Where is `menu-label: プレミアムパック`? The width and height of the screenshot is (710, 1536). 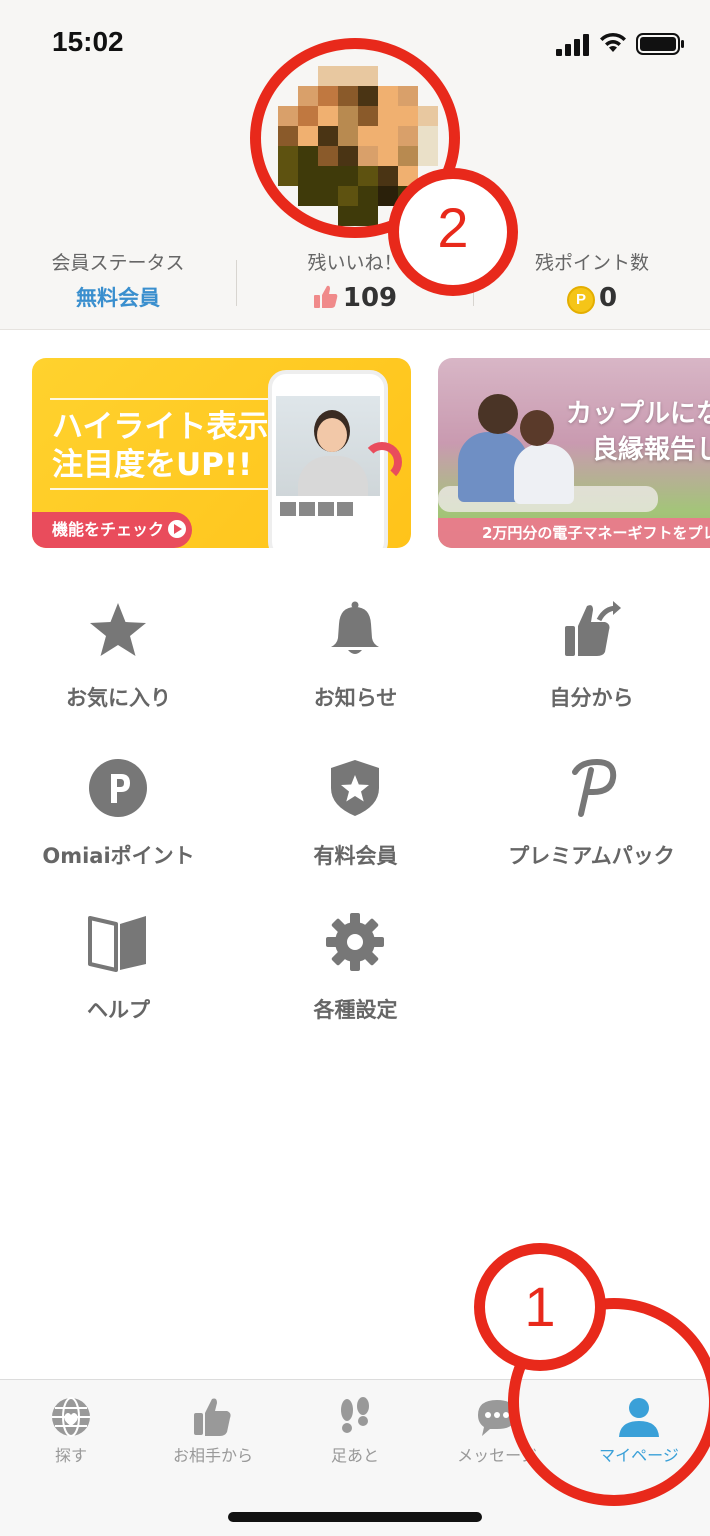 menu-label: プレミアムパック is located at coordinates (591, 856).